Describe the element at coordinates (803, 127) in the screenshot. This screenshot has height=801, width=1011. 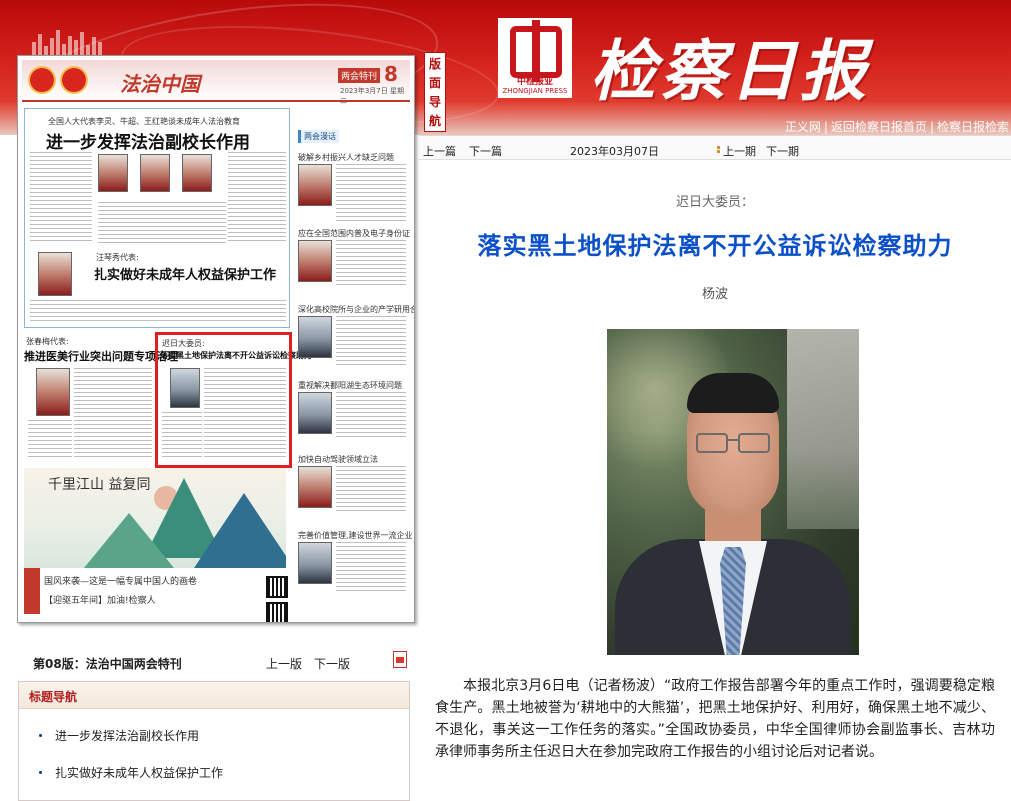
I see `link-zhengyi: 正义网` at that location.